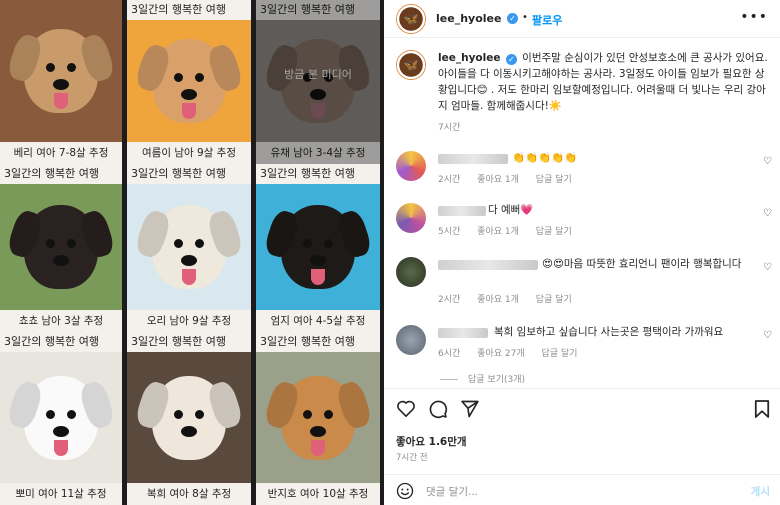 This screenshot has height=505, width=780. Describe the element at coordinates (582, 446) in the screenshot. I see `post-actions: 좋아요 1.6만개 7시간 전 댓글 달기... 게시` at that location.